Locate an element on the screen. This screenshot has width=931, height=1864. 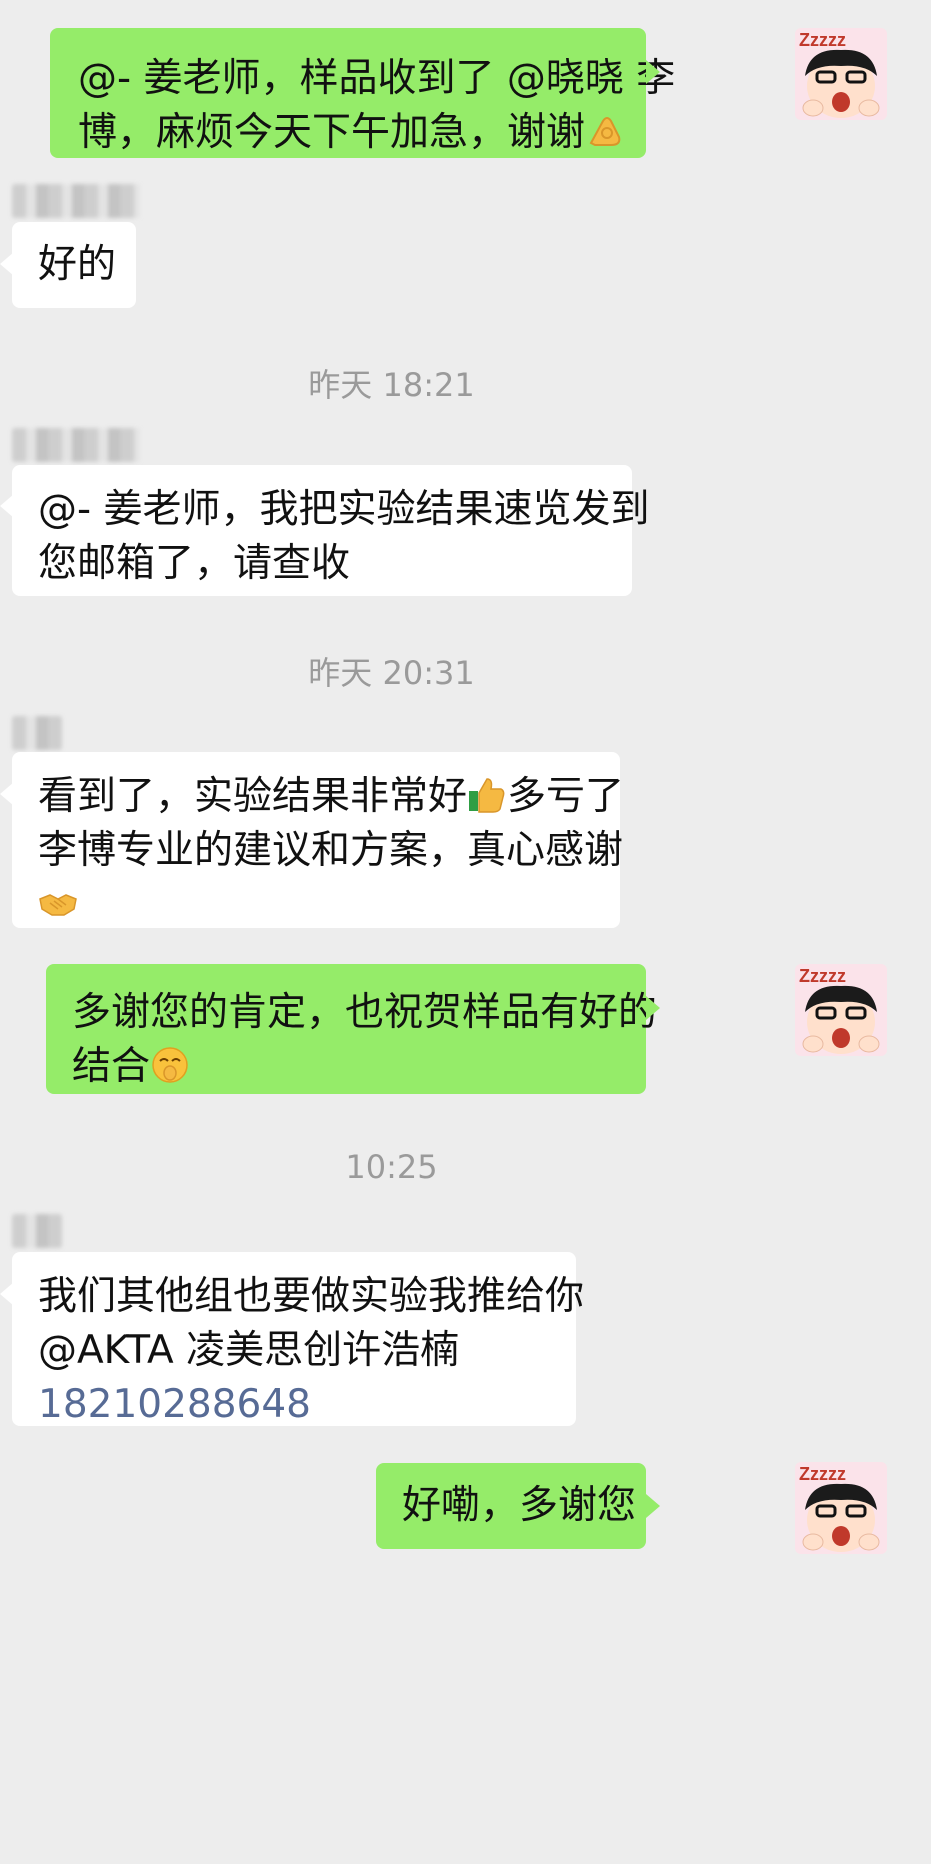
message-text: 多谢您的肯定，也祝贺样品有好的 is located at coordinates (365, 1012).